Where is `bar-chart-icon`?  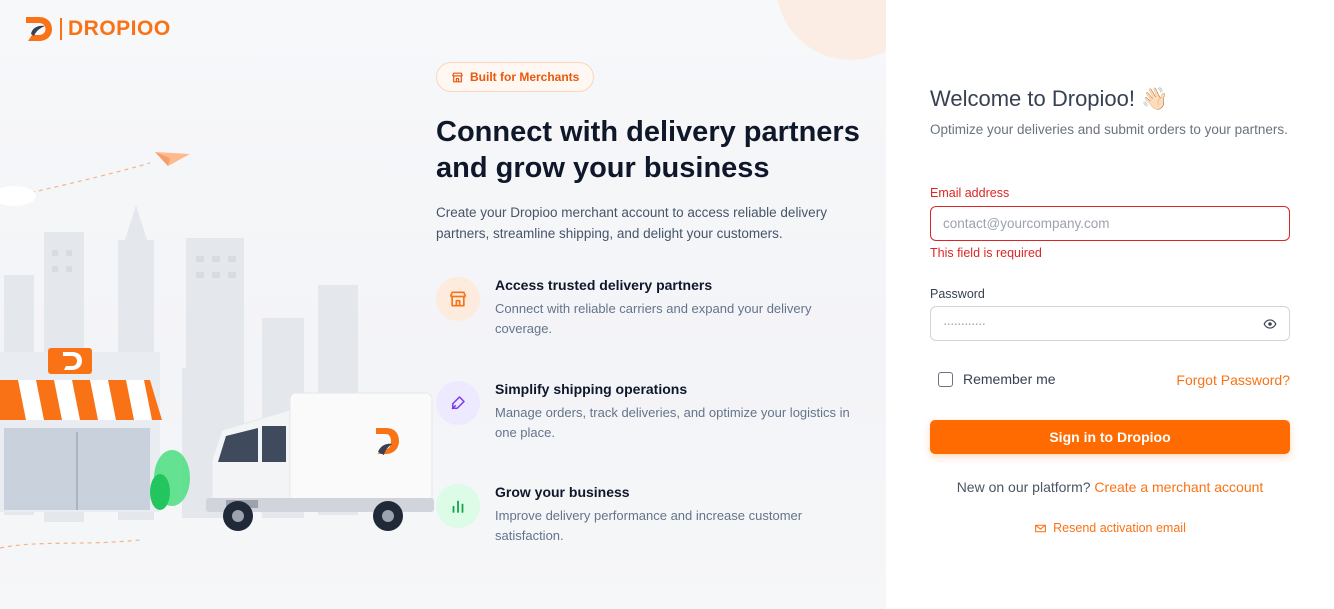
bar-chart-icon is located at coordinates (458, 506).